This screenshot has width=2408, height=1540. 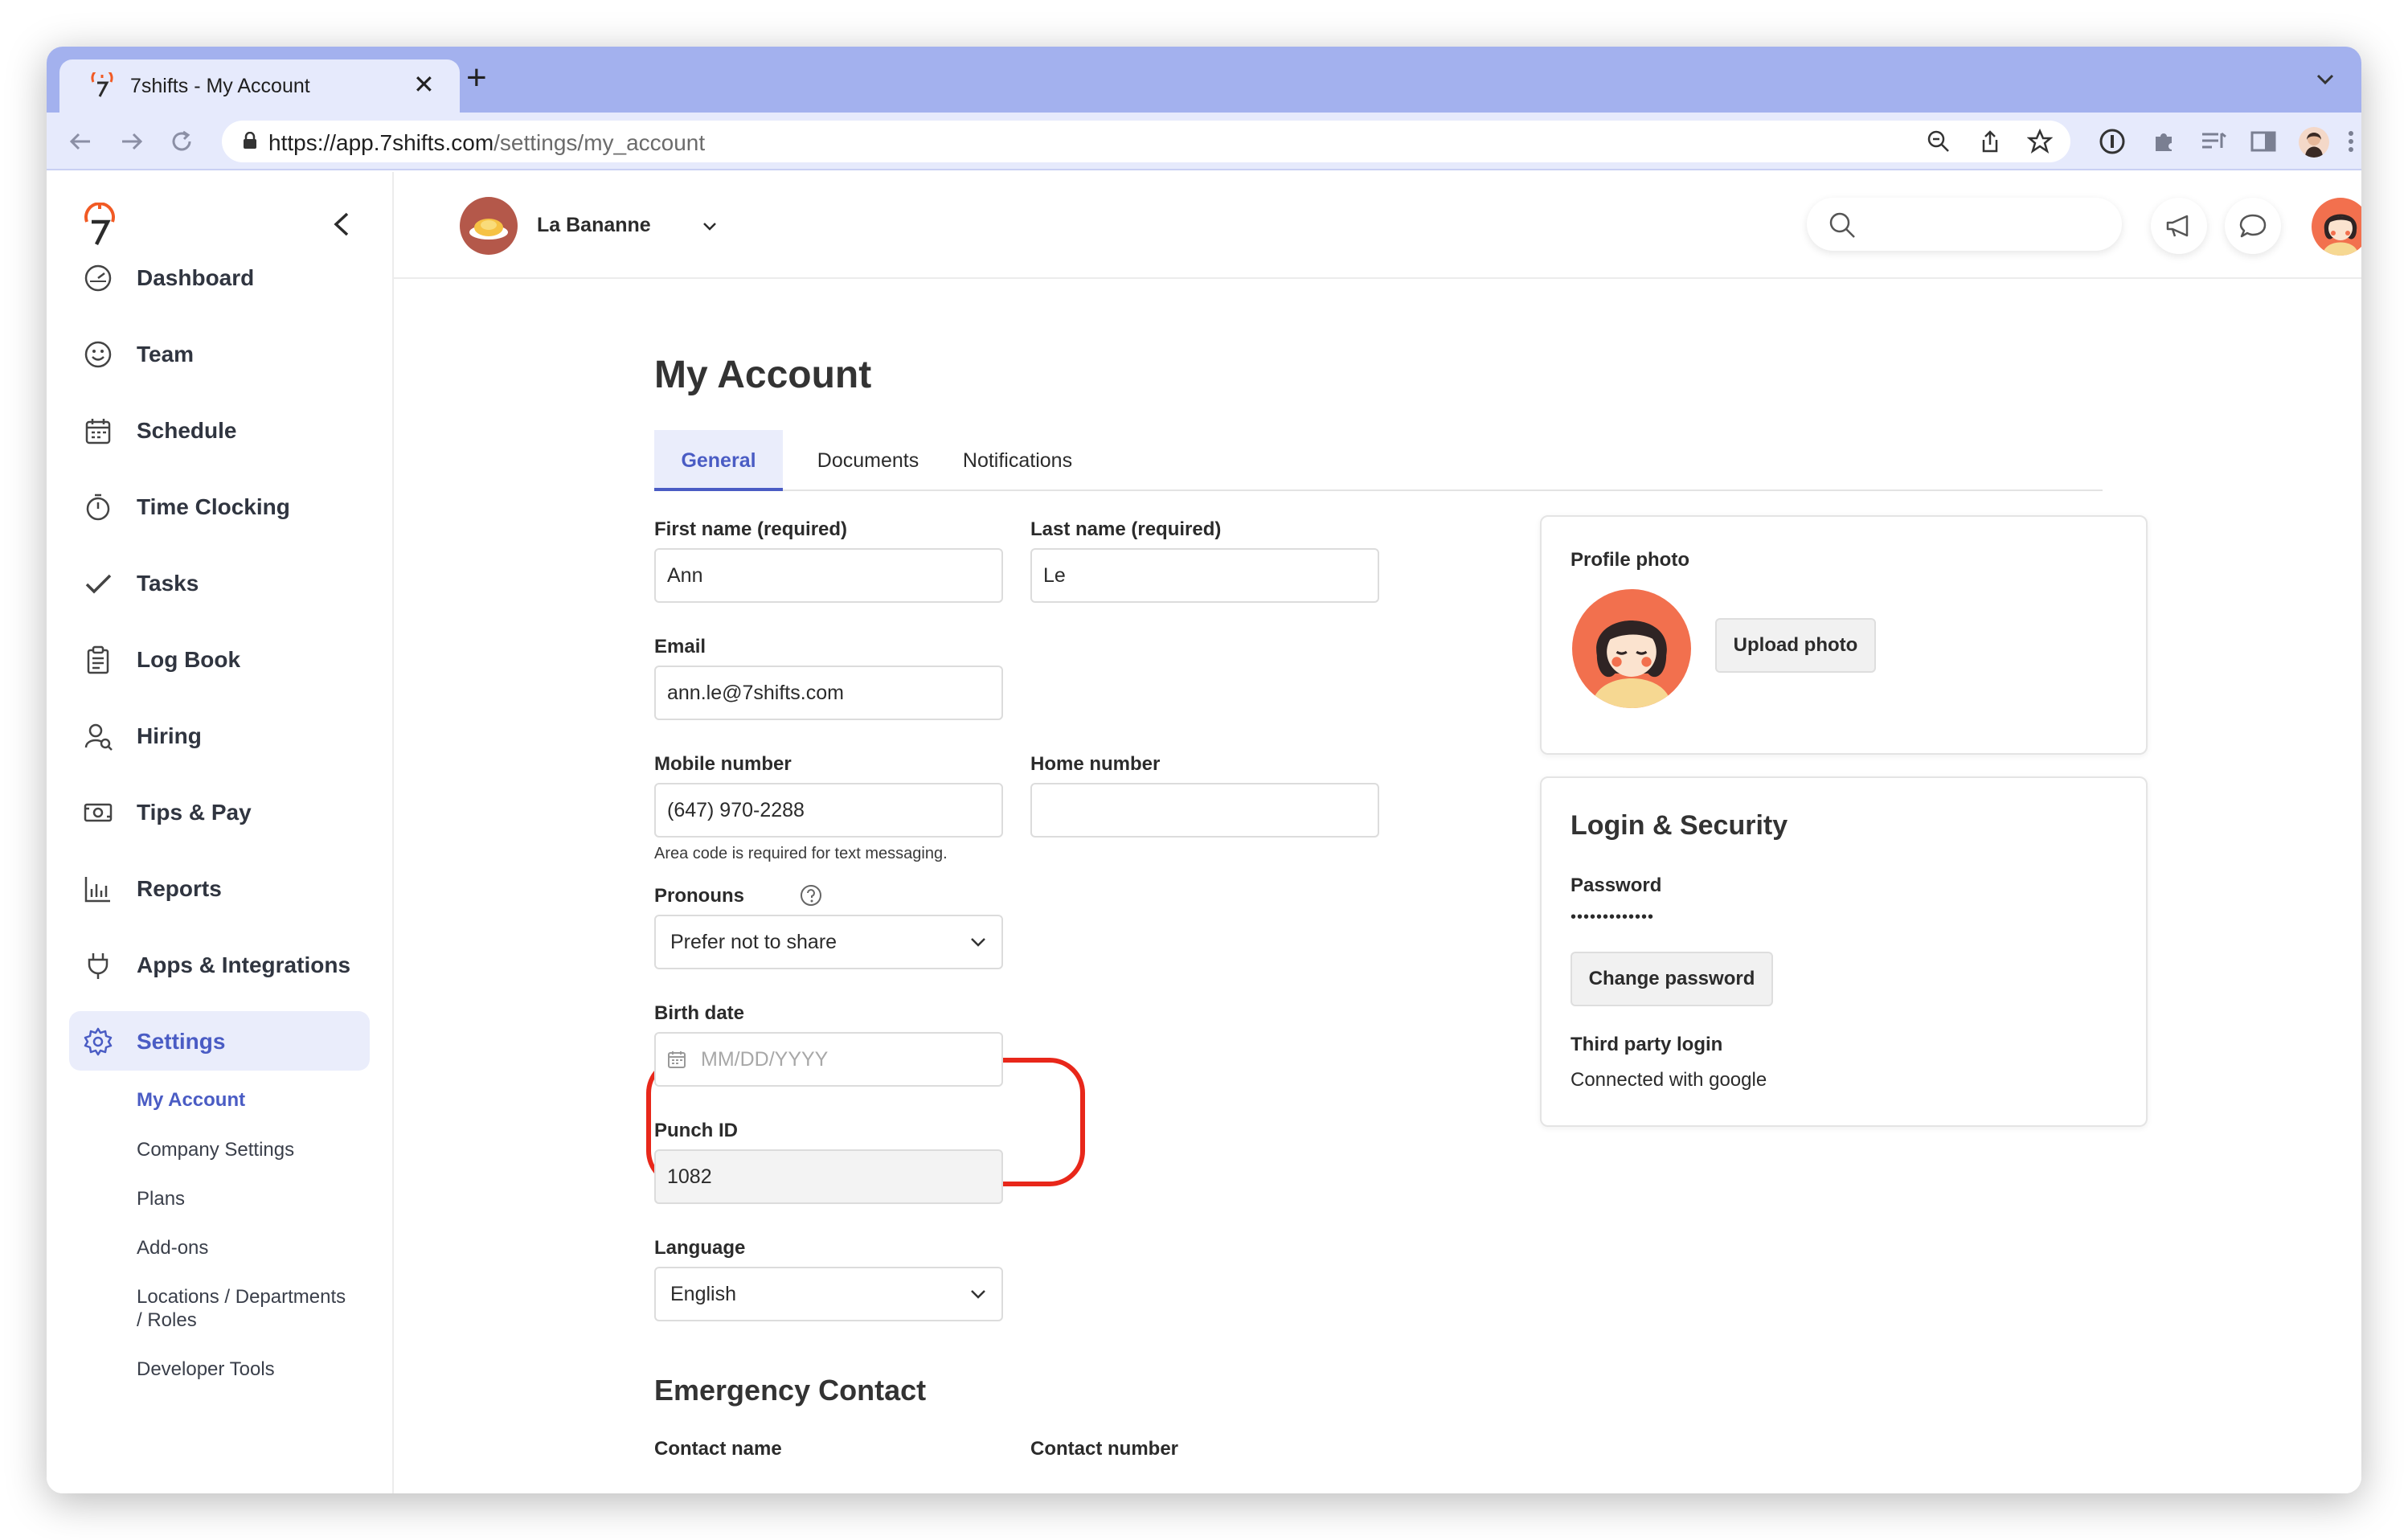 What do you see at coordinates (424, 84) in the screenshot?
I see `close-tab-icon: ✕` at bounding box center [424, 84].